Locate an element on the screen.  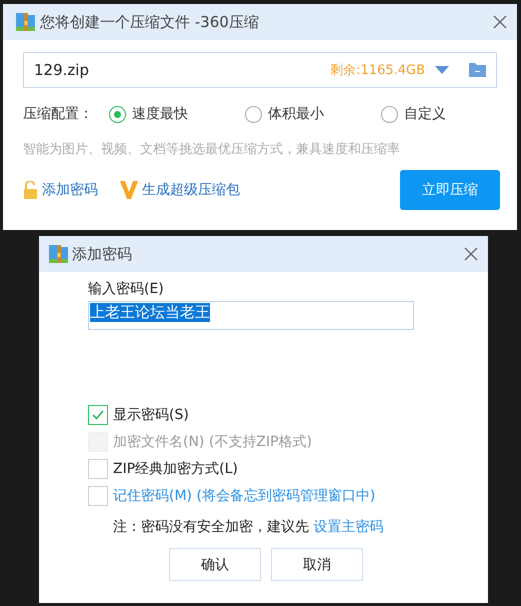
v-icon is located at coordinates (129, 190).